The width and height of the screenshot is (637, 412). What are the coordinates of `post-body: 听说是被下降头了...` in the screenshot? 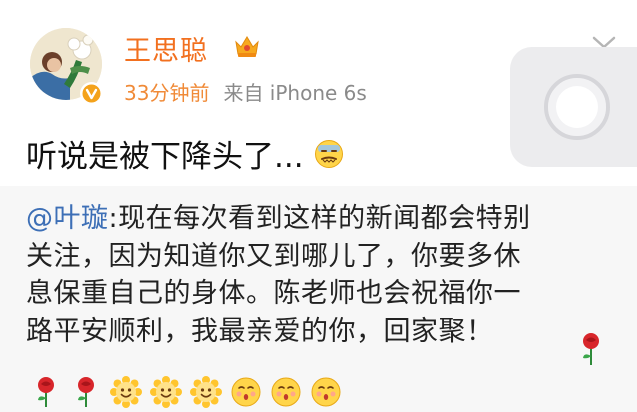 It's located at (165, 157).